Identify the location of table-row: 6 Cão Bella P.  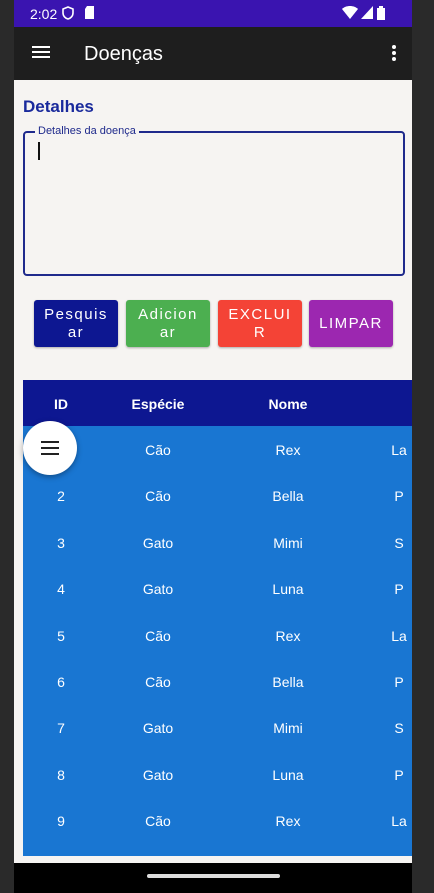
(217, 681).